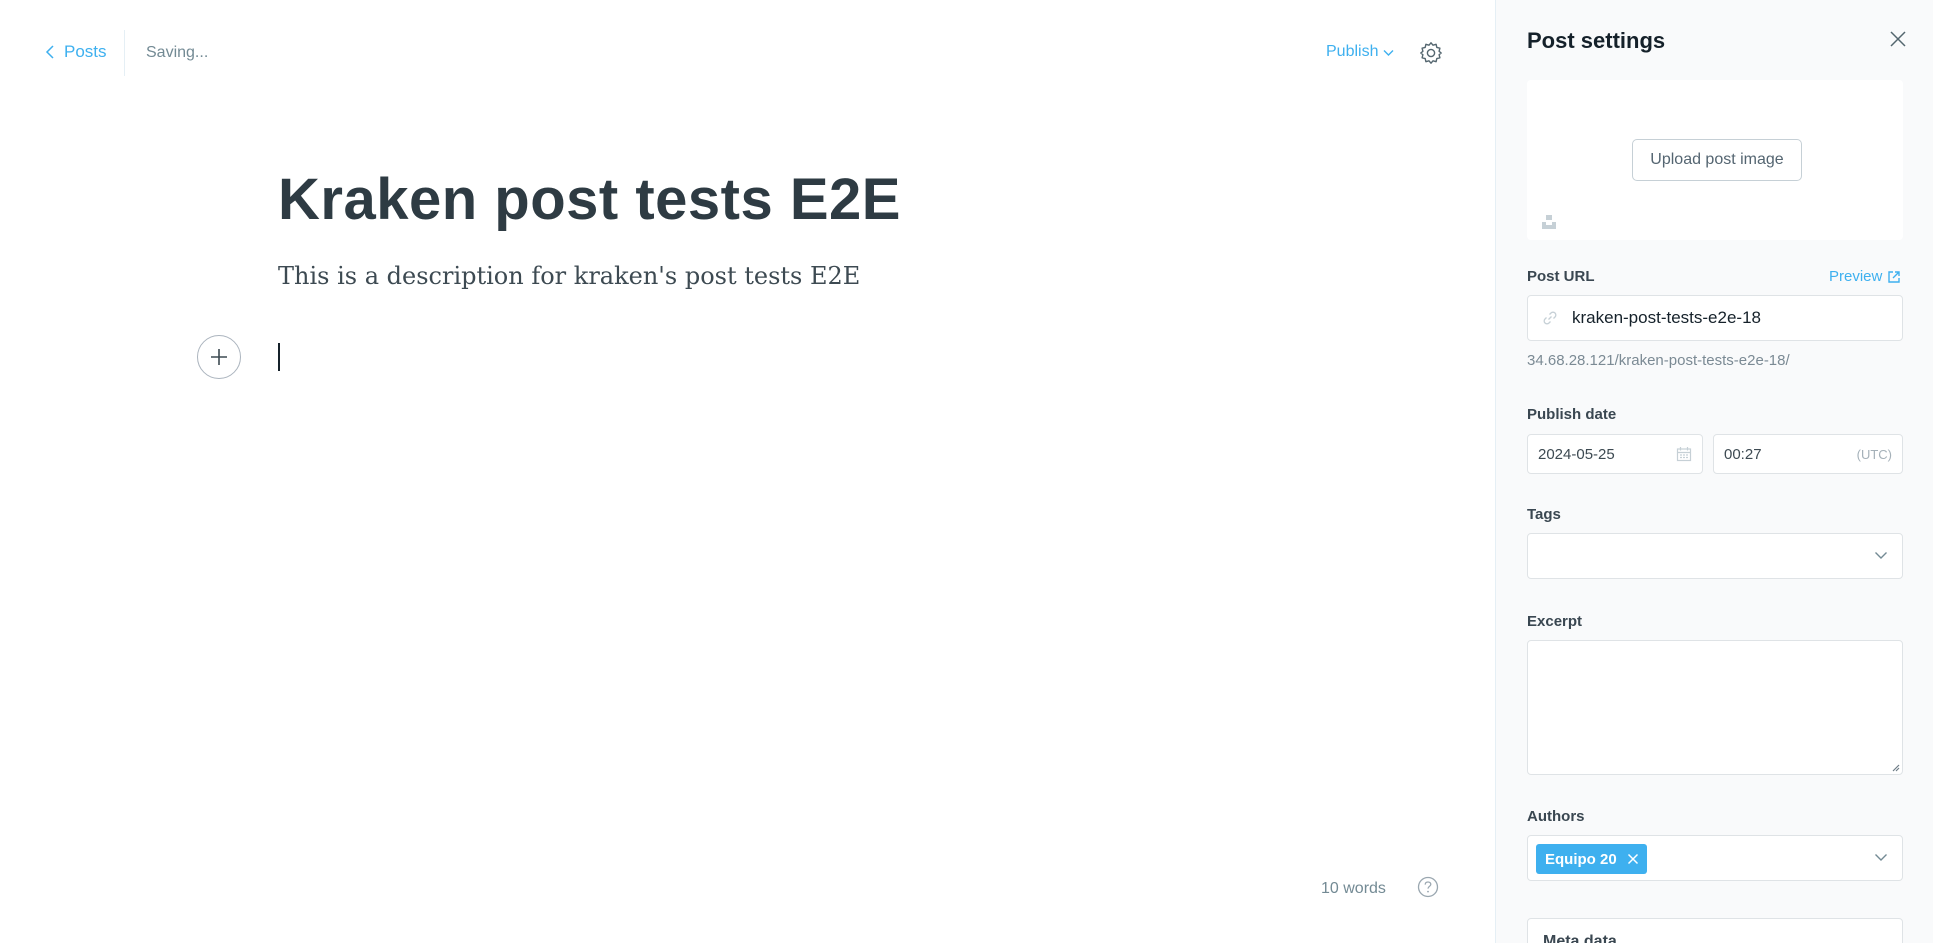  I want to click on meta-data-label: Meta data, so click(1580, 938).